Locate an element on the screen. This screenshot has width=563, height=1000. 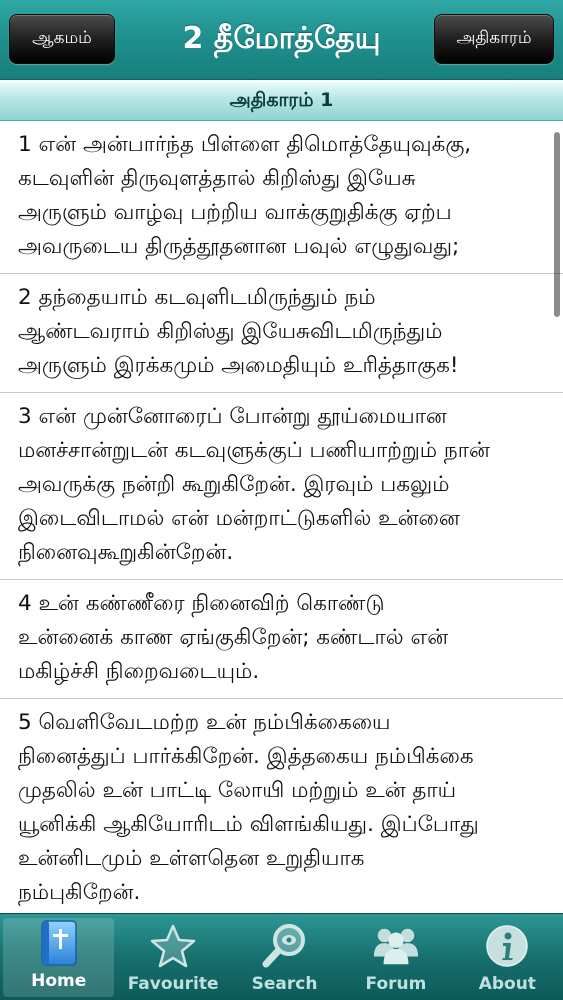
tab-label: Favourite is located at coordinates (173, 984).